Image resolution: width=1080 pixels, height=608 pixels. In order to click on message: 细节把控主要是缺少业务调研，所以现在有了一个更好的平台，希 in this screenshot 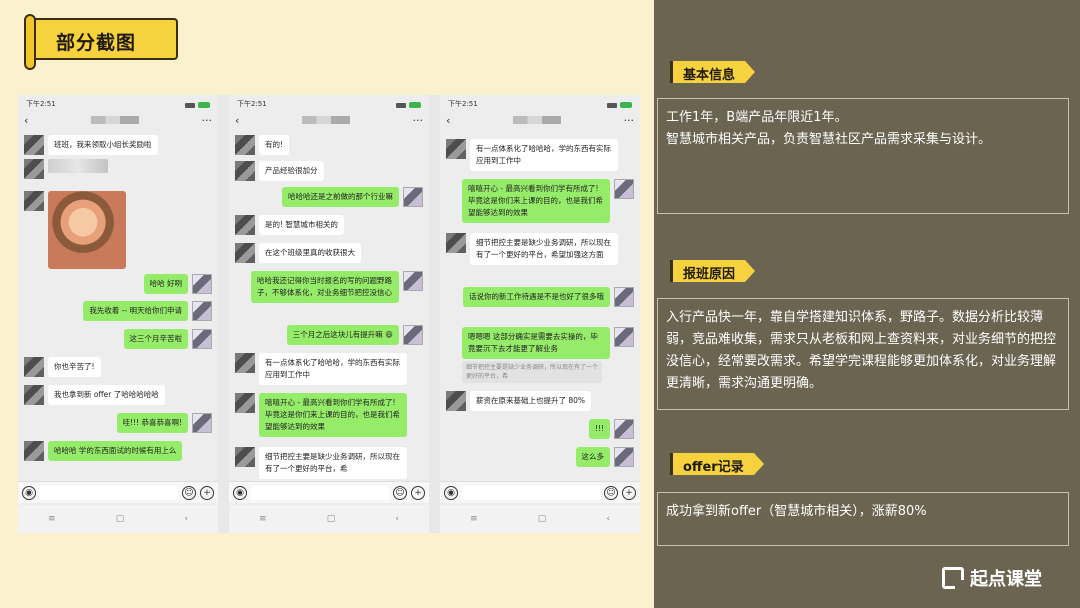, I will do `click(321, 463)`.